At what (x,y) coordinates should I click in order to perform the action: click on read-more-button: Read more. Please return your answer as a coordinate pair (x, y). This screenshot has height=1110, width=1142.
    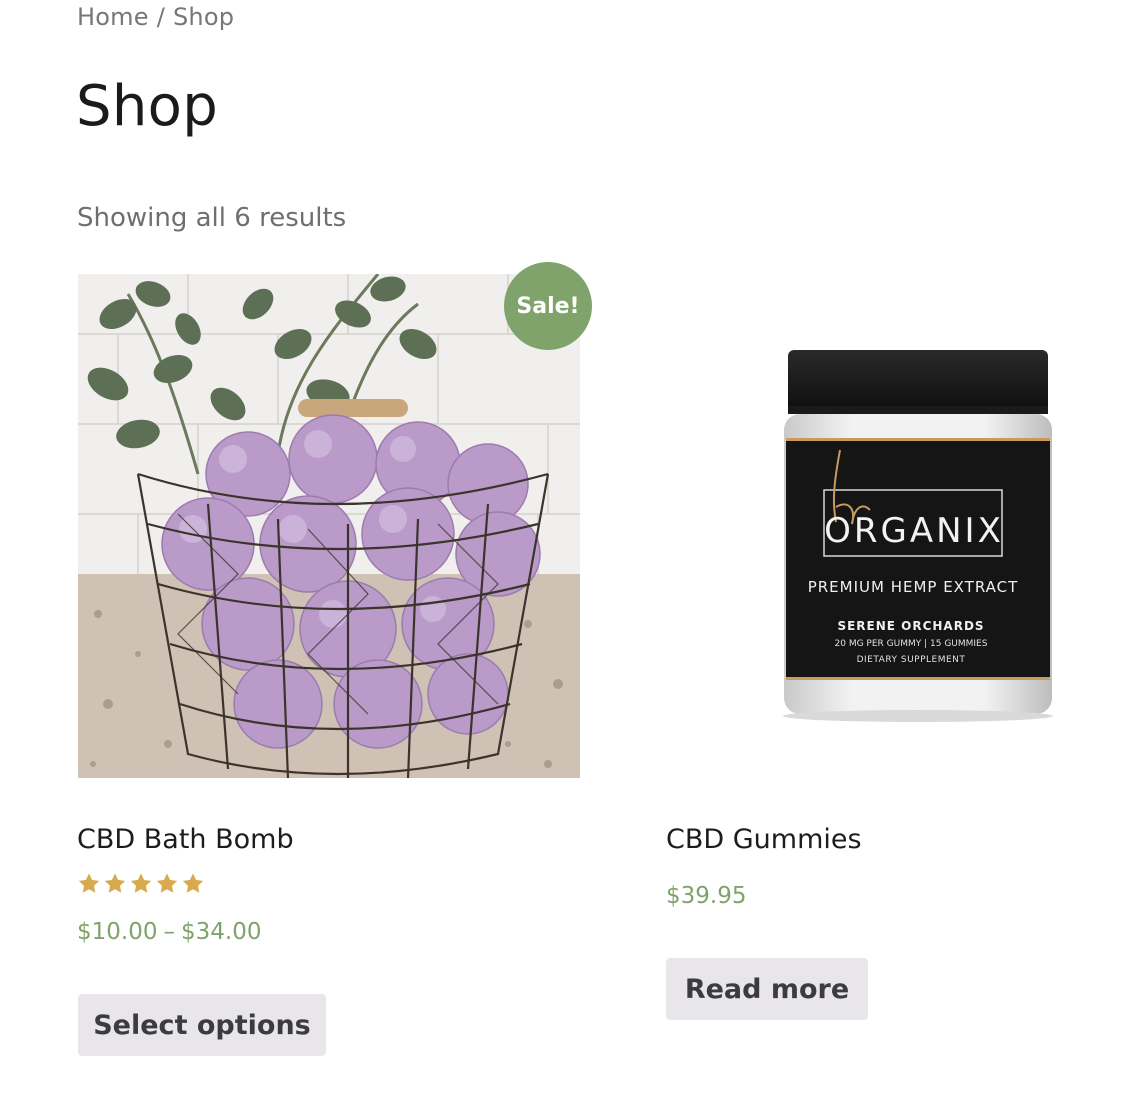
    Looking at the image, I should click on (767, 989).